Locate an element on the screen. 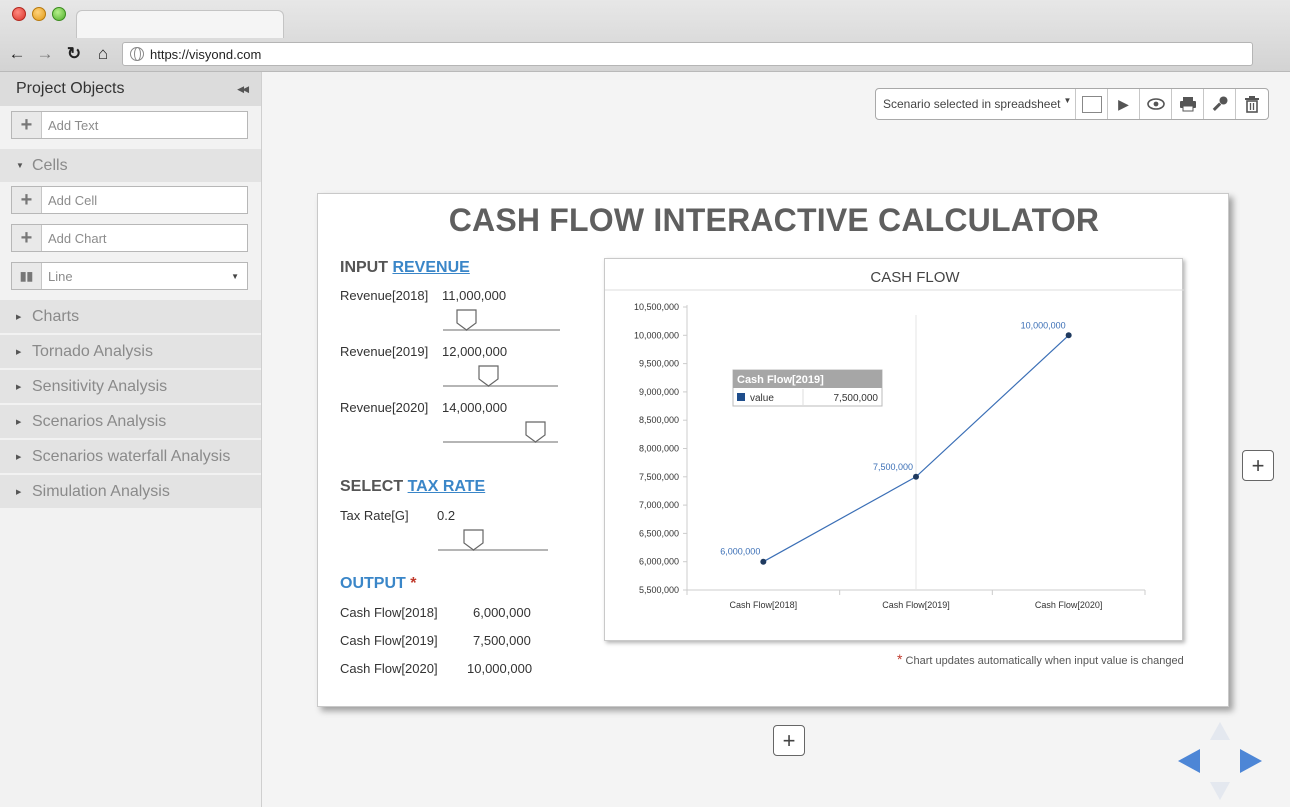 This screenshot has height=807, width=1290. x-tick-label: Cash Flow[2019] is located at coordinates (916, 605).